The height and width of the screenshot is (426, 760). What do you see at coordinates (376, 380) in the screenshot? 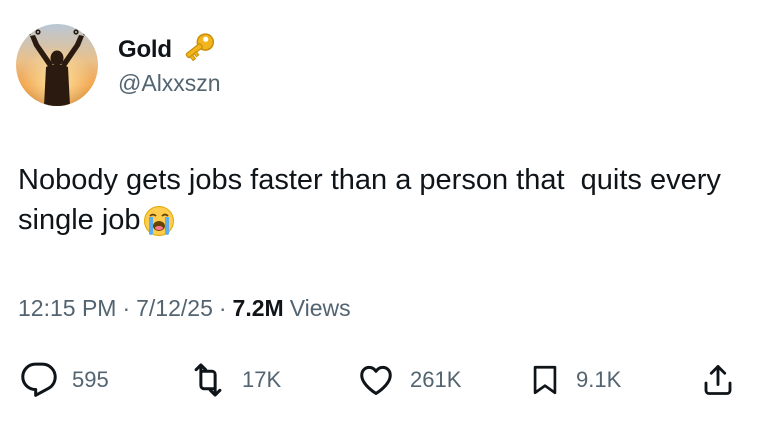
I see `heart-icon` at bounding box center [376, 380].